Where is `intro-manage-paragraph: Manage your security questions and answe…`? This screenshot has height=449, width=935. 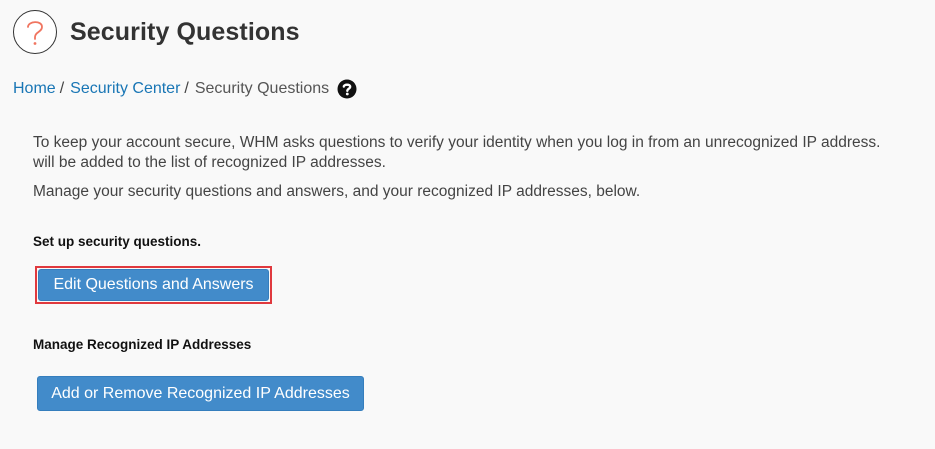
intro-manage-paragraph: Manage your security questions and answe… is located at coordinates (337, 191).